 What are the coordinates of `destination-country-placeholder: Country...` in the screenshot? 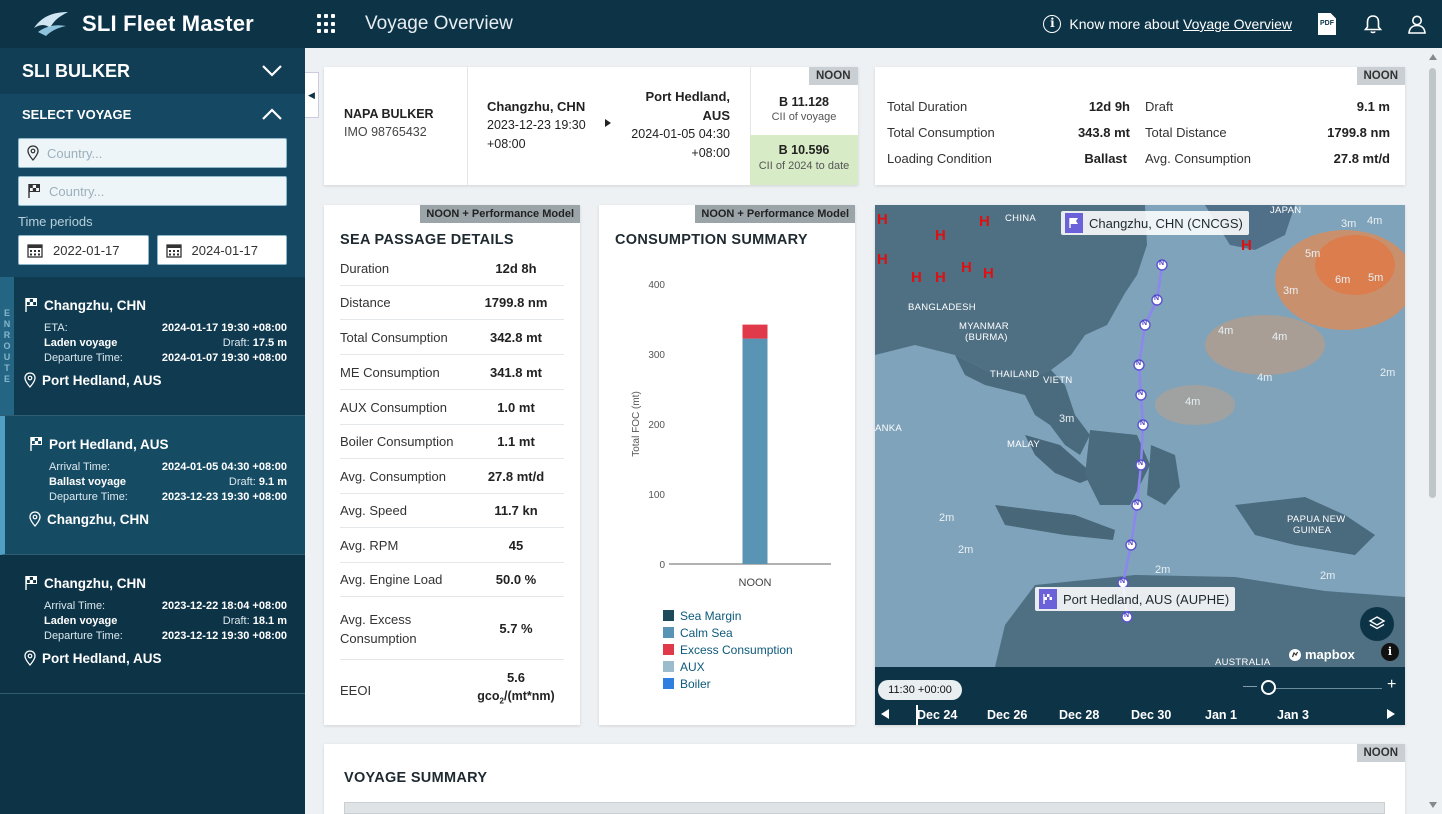 It's located at (77, 191).